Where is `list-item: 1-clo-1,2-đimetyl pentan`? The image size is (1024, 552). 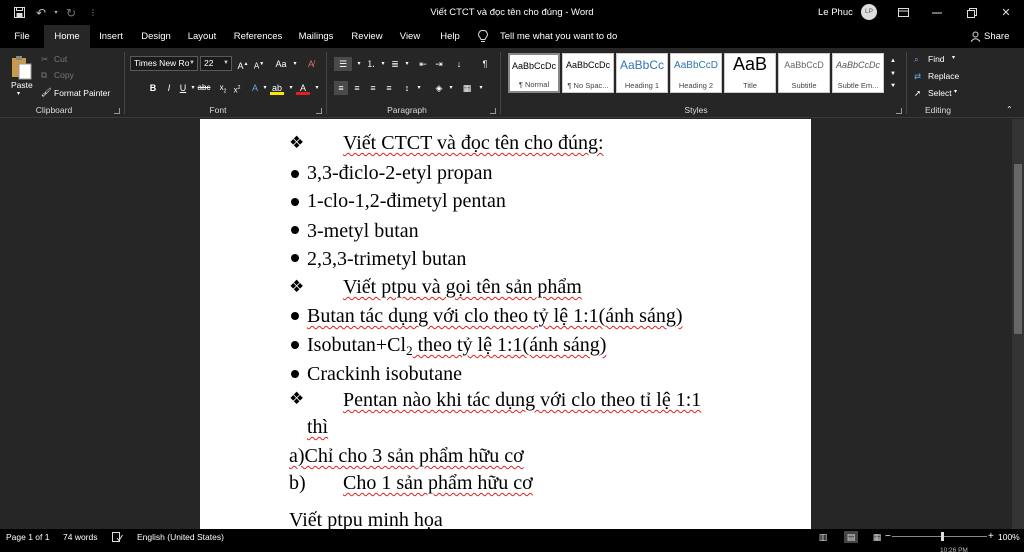
list-item: 1-clo-1,2-đimetyl pentan is located at coordinates (406, 201).